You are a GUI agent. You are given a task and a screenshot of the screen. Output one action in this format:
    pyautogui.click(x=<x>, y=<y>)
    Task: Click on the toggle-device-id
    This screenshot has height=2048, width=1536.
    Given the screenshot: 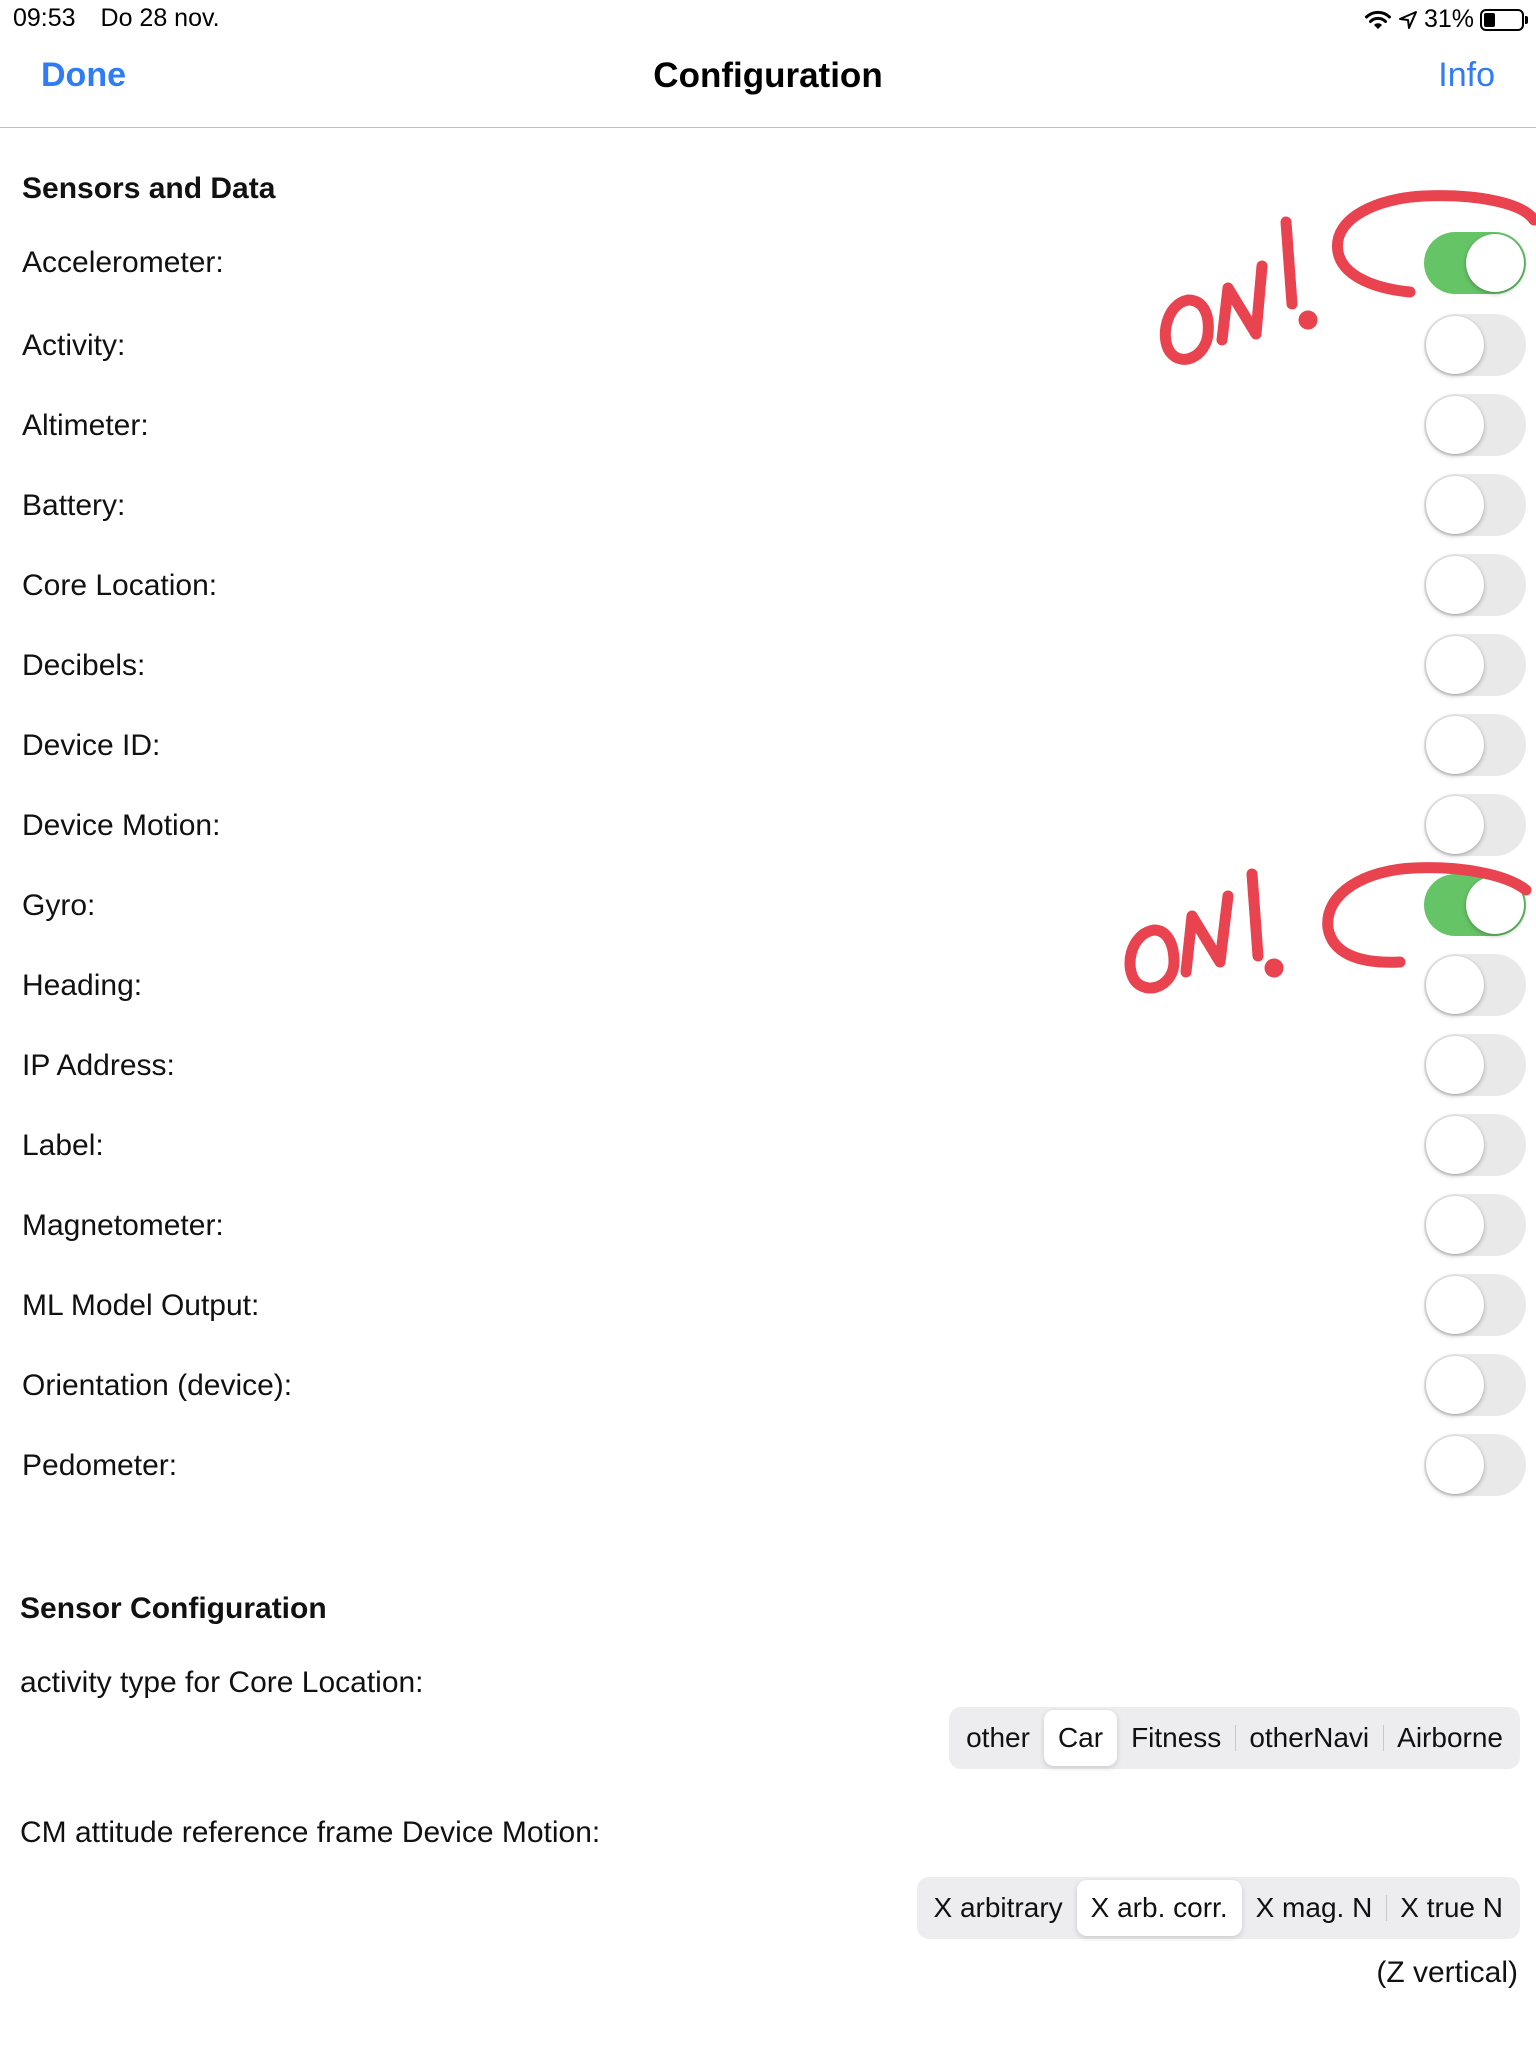 What is the action you would take?
    pyautogui.click(x=1475, y=745)
    